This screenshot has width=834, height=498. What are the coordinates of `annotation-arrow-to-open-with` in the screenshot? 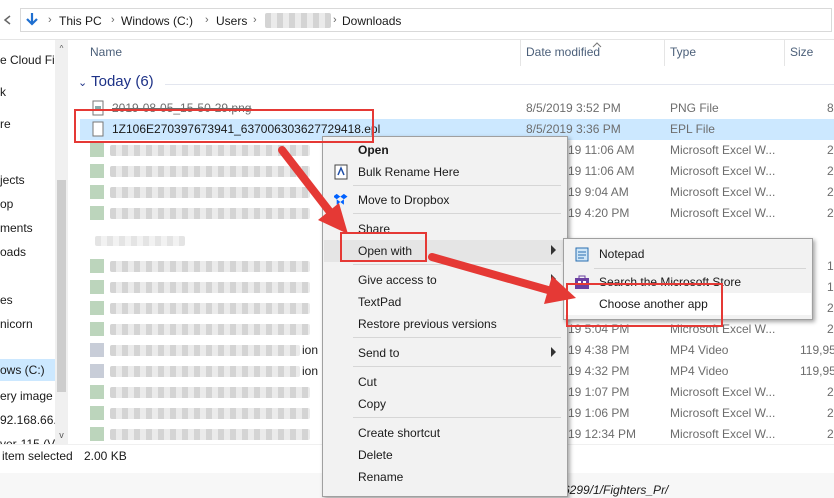 It's located at (313, 190).